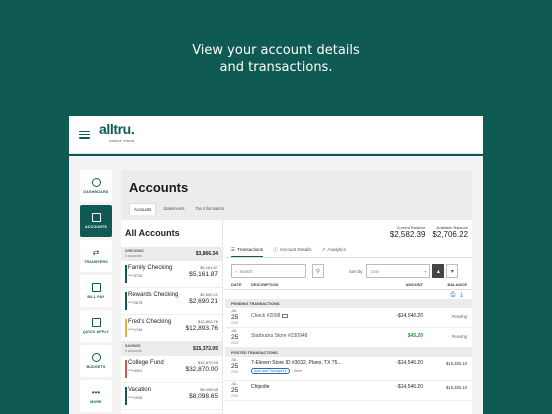 Image resolution: width=552 pixels, height=414 pixels. Describe the element at coordinates (276, 50) in the screenshot. I see `headline-line-1: View your account details` at that location.